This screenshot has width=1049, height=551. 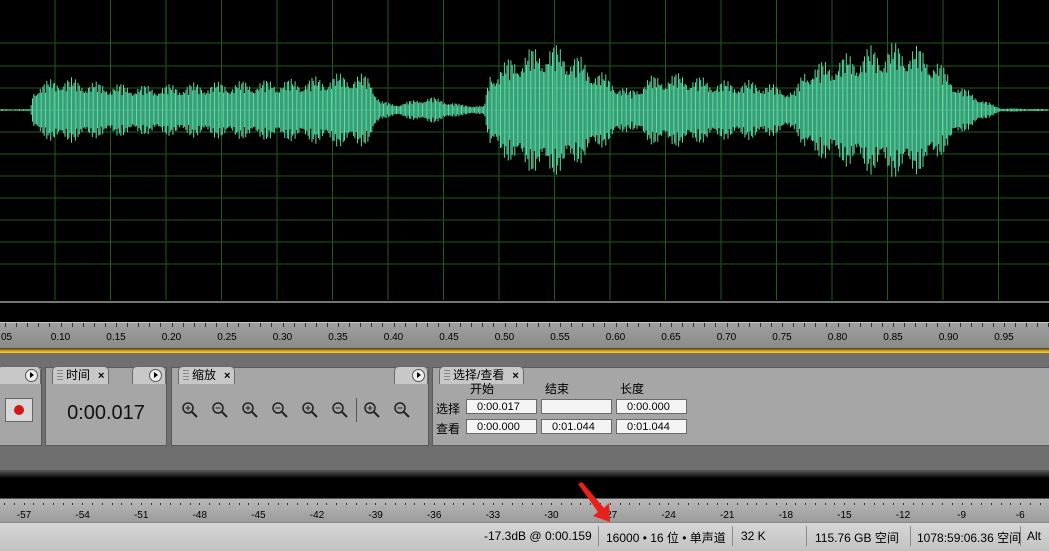 I want to click on zoom-right-icon, so click(x=340, y=410).